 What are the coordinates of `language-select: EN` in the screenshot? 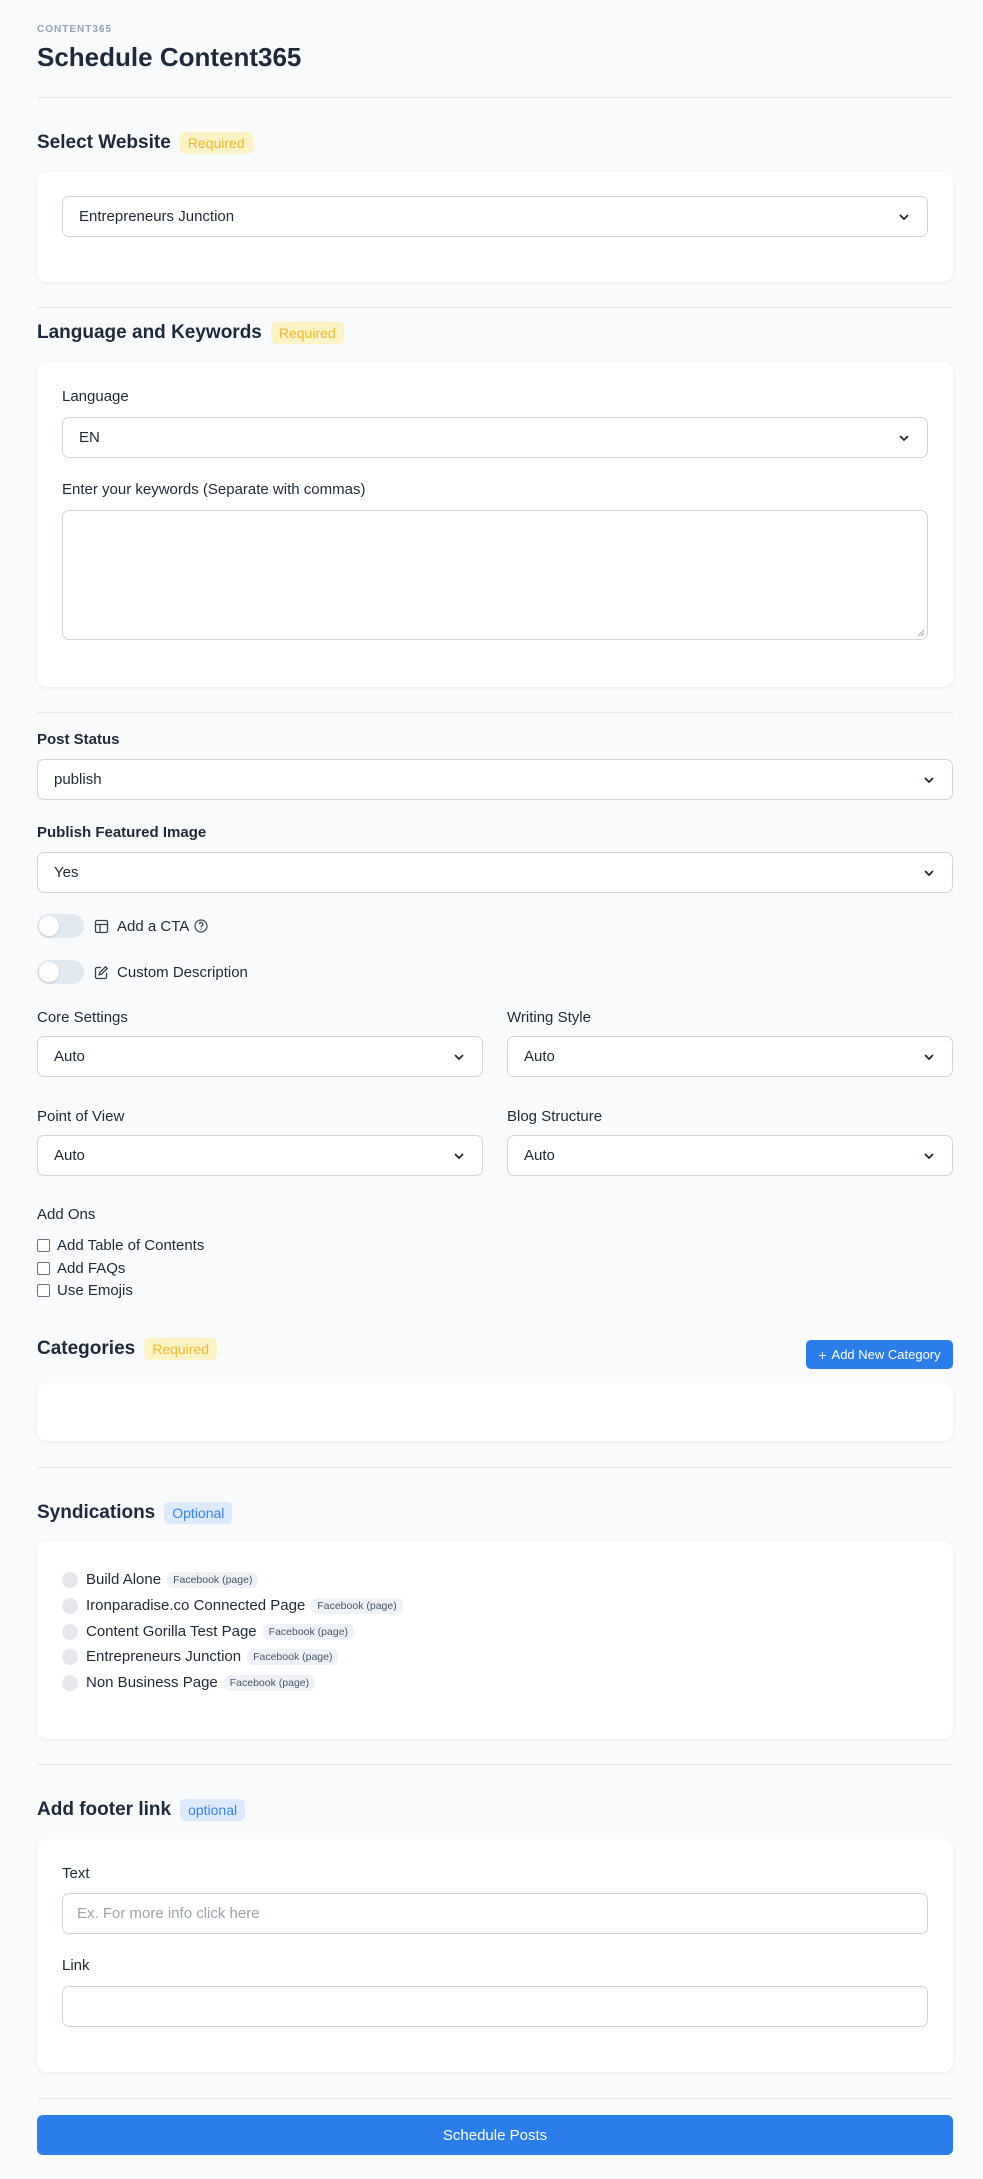 It's located at (495, 437).